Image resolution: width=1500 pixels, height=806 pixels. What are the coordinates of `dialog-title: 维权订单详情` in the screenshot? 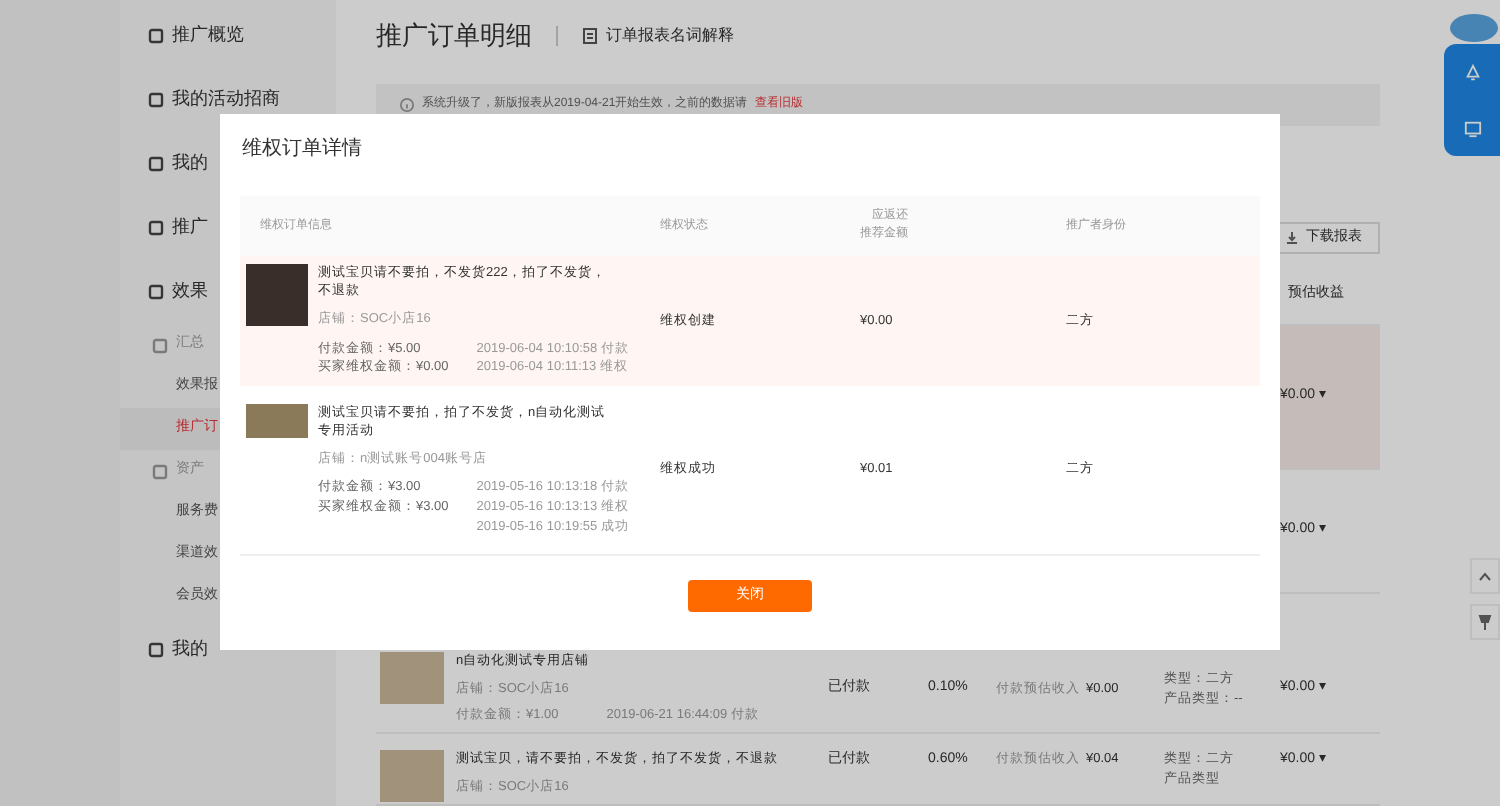 It's located at (303, 149).